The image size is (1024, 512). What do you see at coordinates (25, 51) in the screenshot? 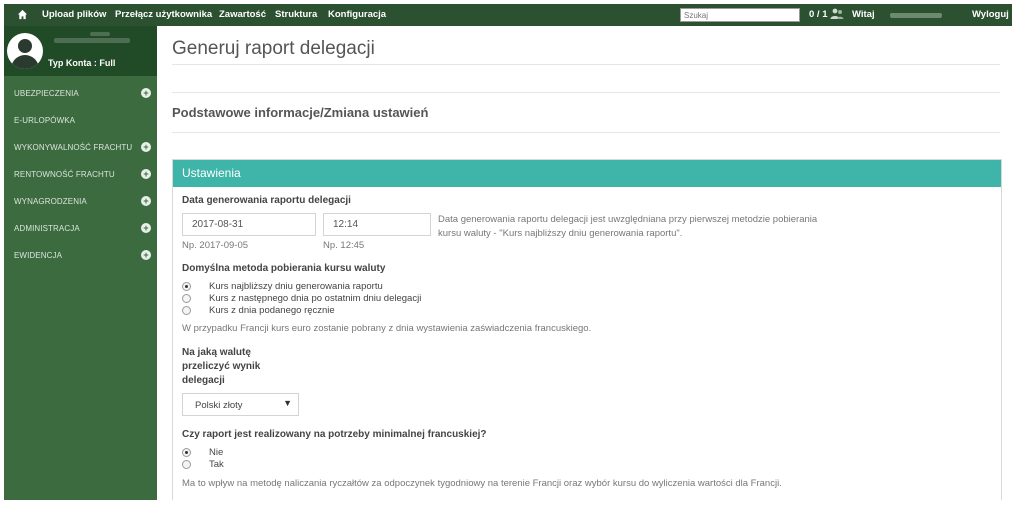
I see `avatar-icon` at bounding box center [25, 51].